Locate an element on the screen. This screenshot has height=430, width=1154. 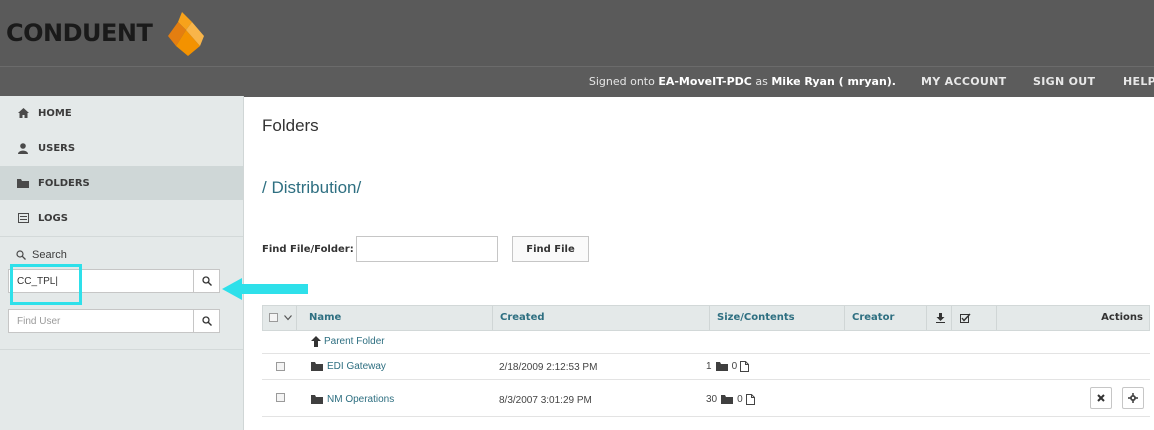
column-header-creator: Creator is located at coordinates (873, 318).